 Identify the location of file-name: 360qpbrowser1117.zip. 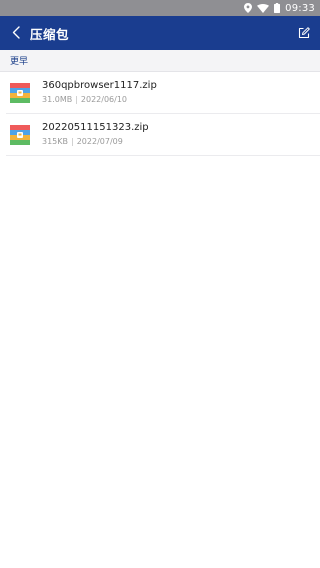
(99, 85).